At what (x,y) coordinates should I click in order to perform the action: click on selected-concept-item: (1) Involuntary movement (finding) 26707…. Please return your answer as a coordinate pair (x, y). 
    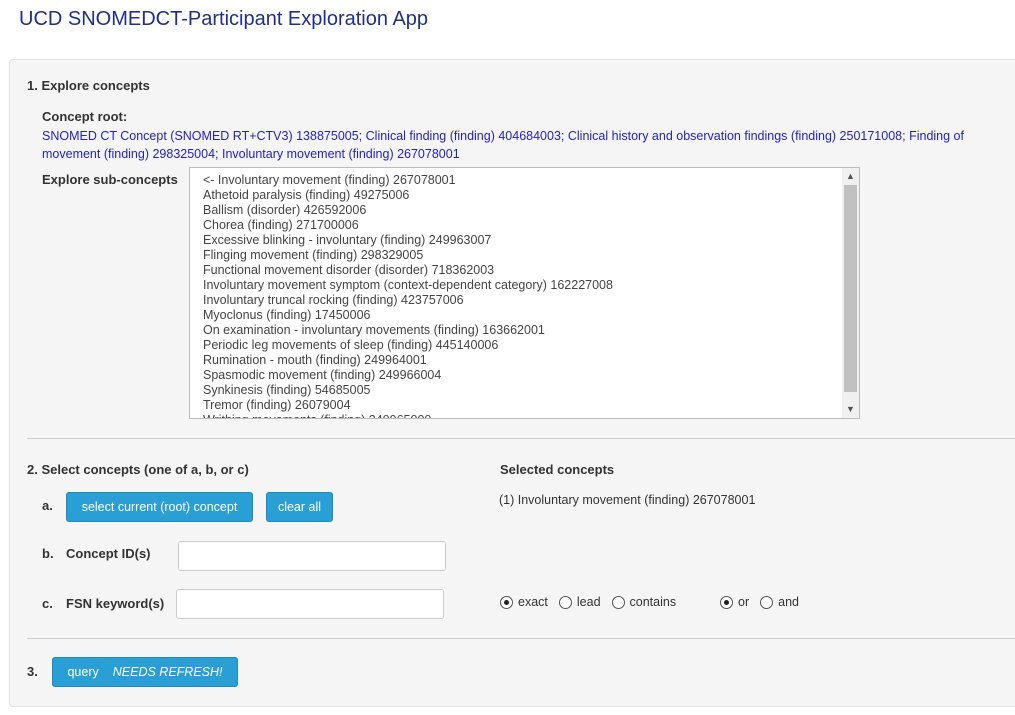
    Looking at the image, I should click on (627, 500).